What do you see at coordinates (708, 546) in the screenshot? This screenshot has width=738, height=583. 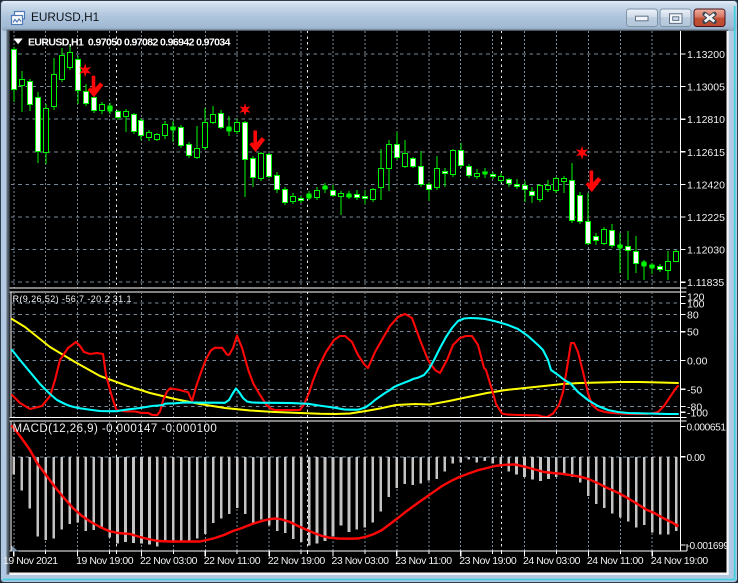 I see `svg-text: -0.001699` at bounding box center [708, 546].